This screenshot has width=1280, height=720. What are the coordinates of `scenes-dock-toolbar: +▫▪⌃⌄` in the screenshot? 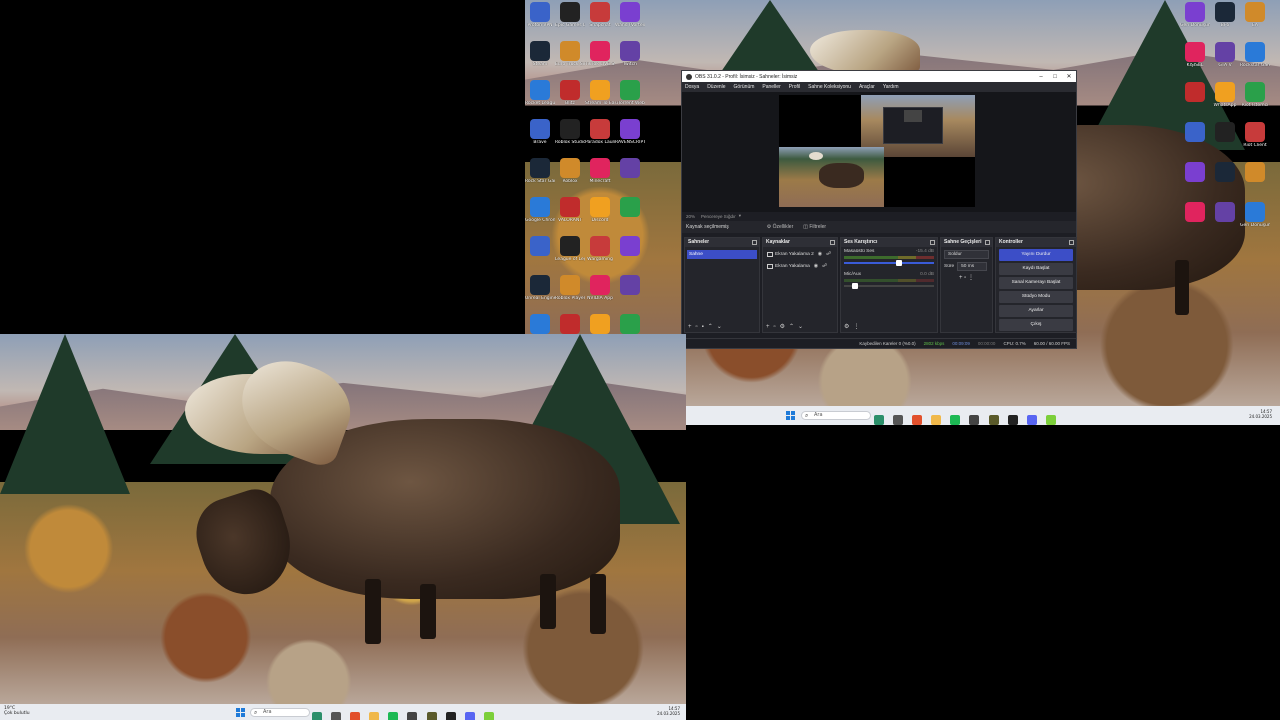 It's located at (707, 326).